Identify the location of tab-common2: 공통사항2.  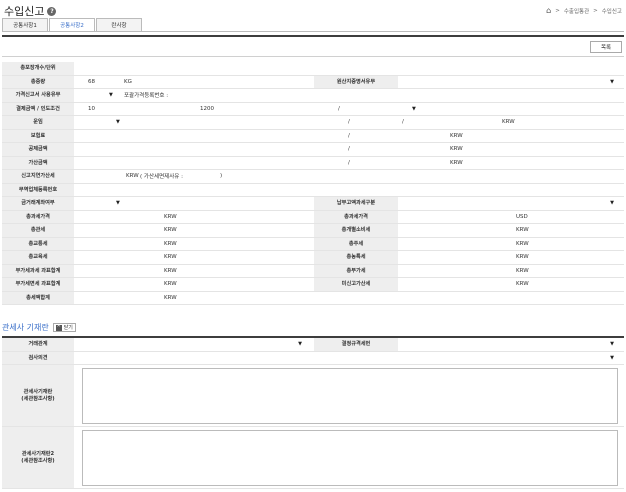
(72, 25).